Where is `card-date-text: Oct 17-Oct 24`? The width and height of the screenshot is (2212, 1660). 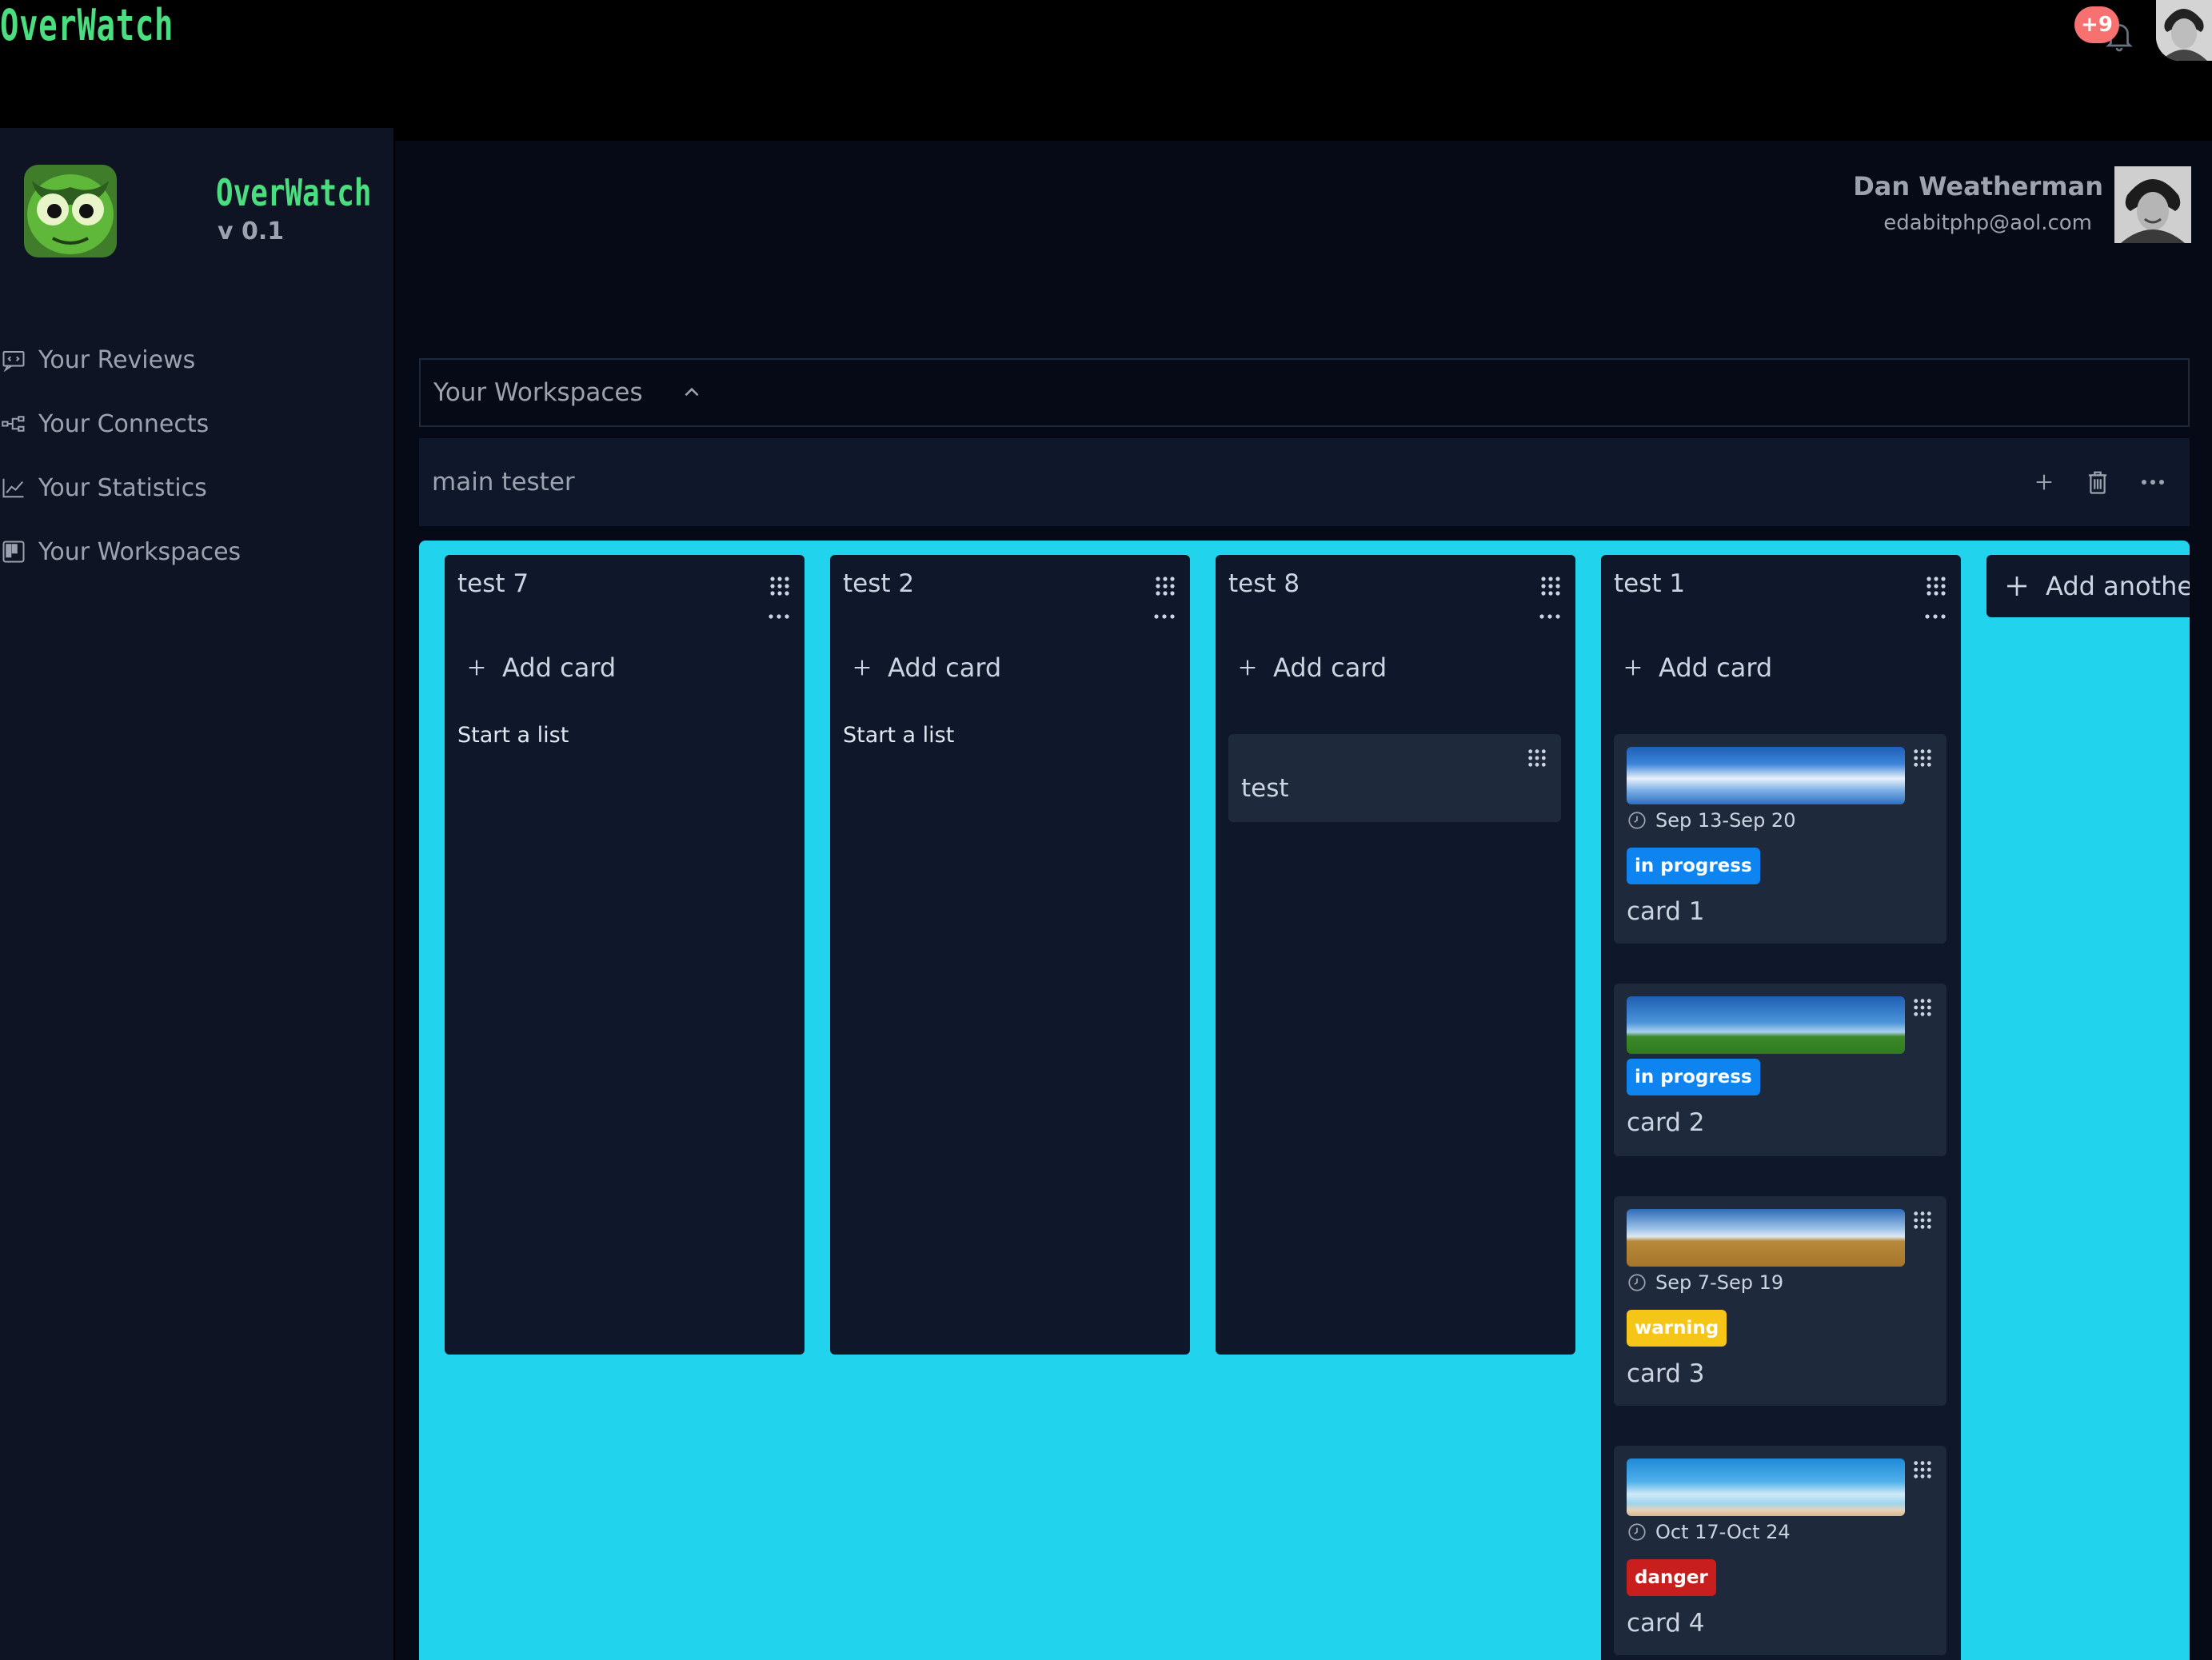
card-date-text: Oct 17-Oct 24 is located at coordinates (1723, 1532).